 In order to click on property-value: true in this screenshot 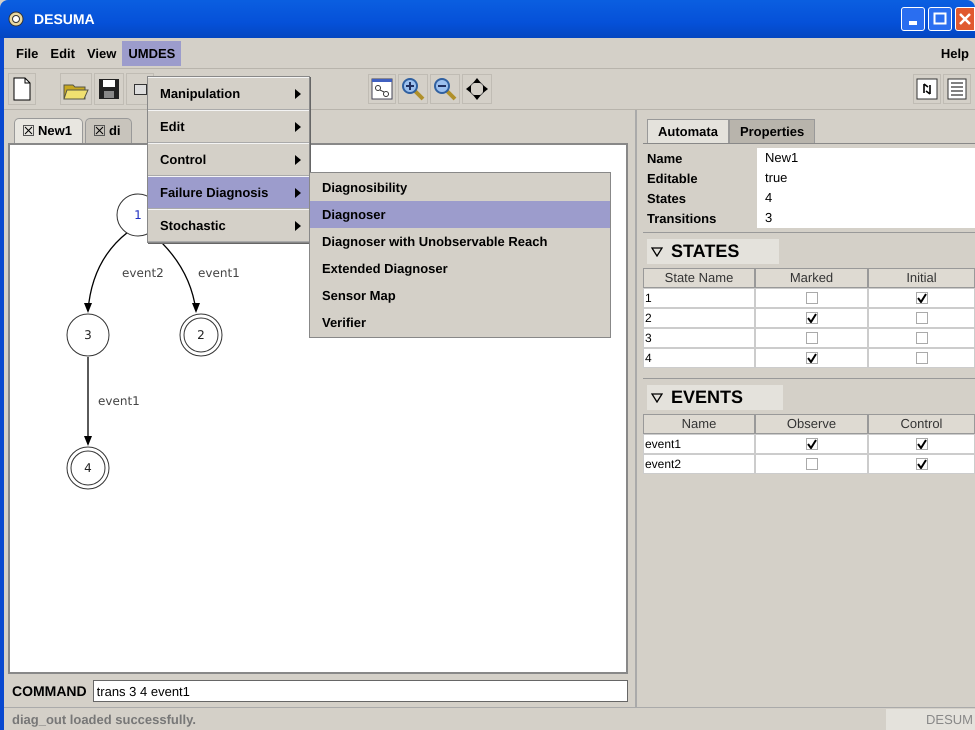, I will do `click(866, 178)`.